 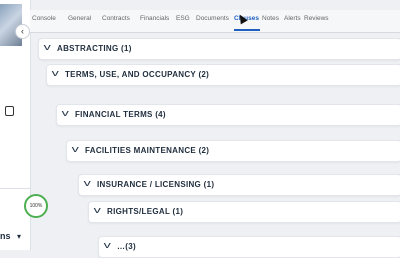 What do you see at coordinates (137, 74) in the screenshot?
I see `section-title: TERMS, USE, AND OCCUPANCY (2)` at bounding box center [137, 74].